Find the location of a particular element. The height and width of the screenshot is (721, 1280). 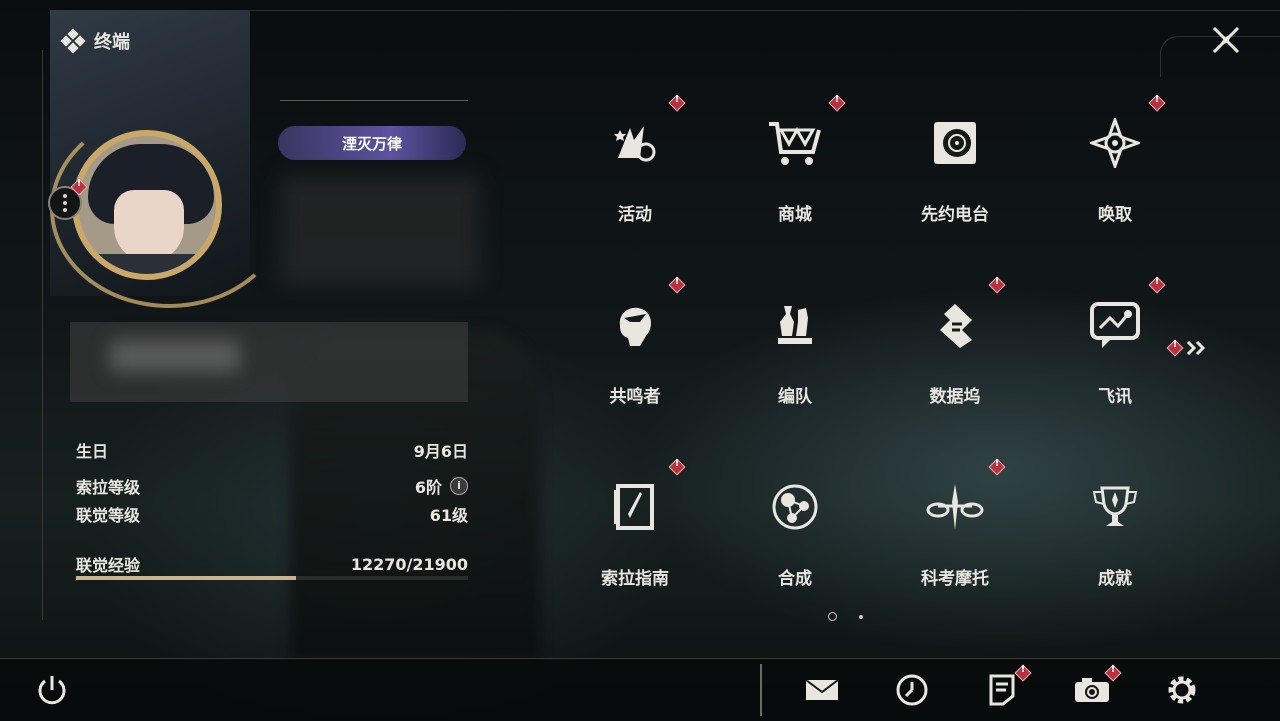

menu-label: 先约电台 is located at coordinates (955, 215).